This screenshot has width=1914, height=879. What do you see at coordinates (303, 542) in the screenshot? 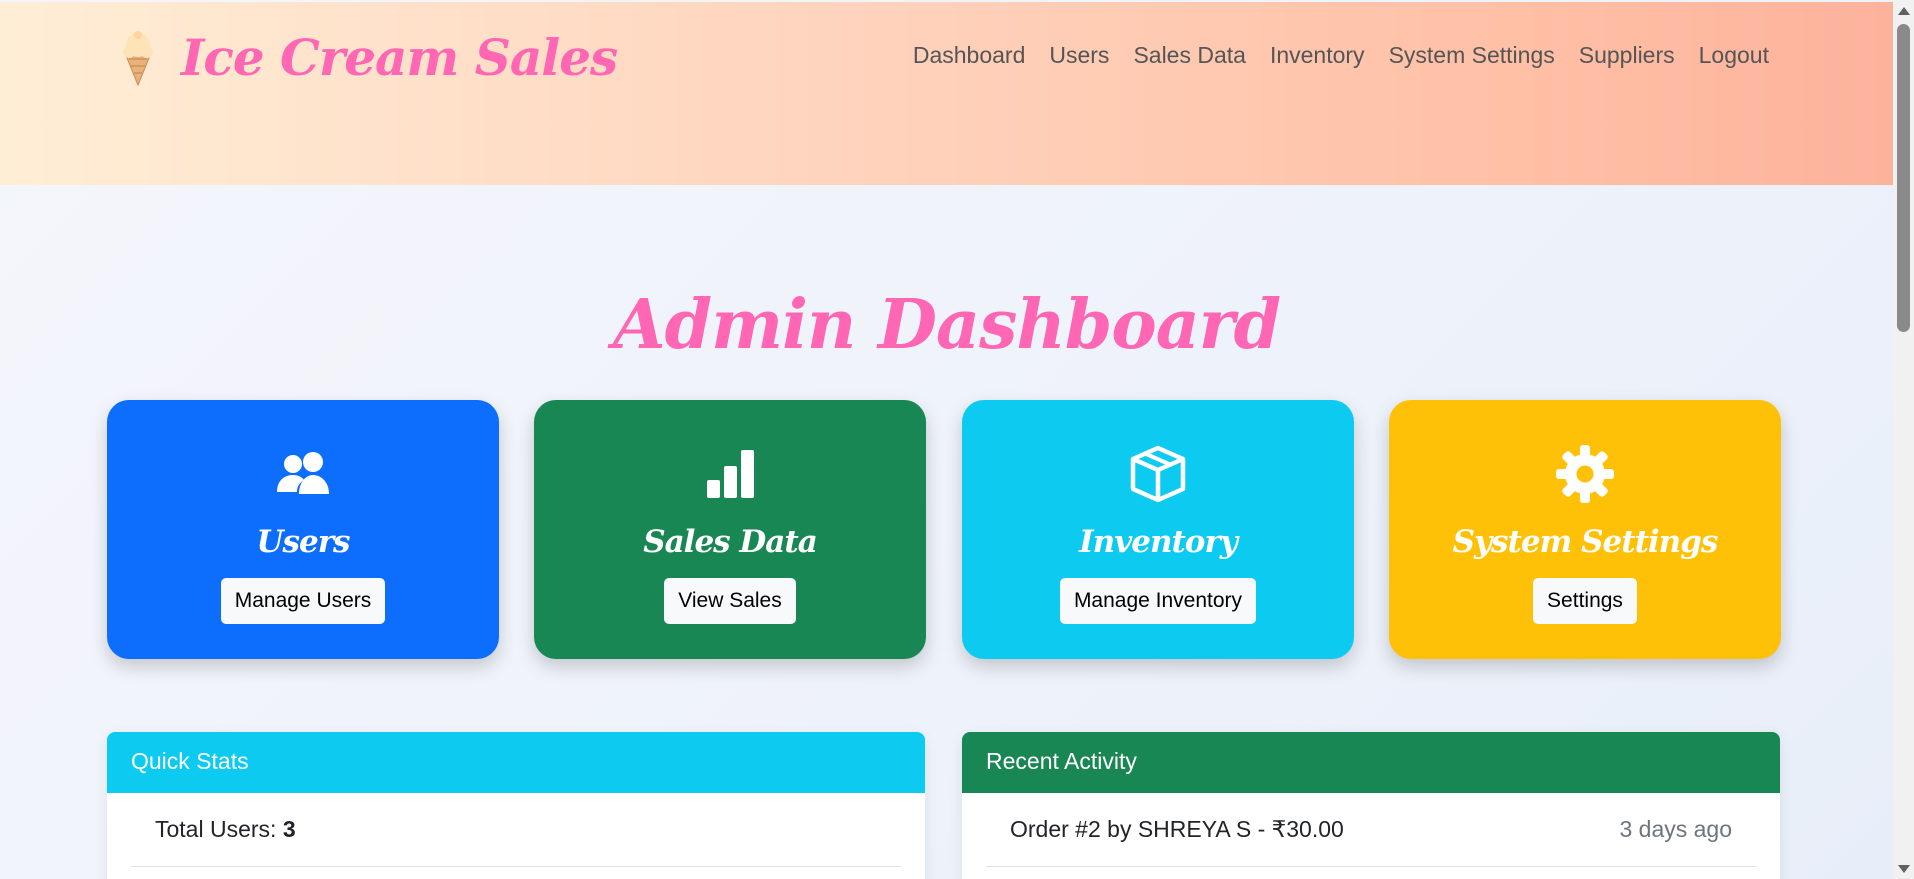
I see `card-title-users: Users` at bounding box center [303, 542].